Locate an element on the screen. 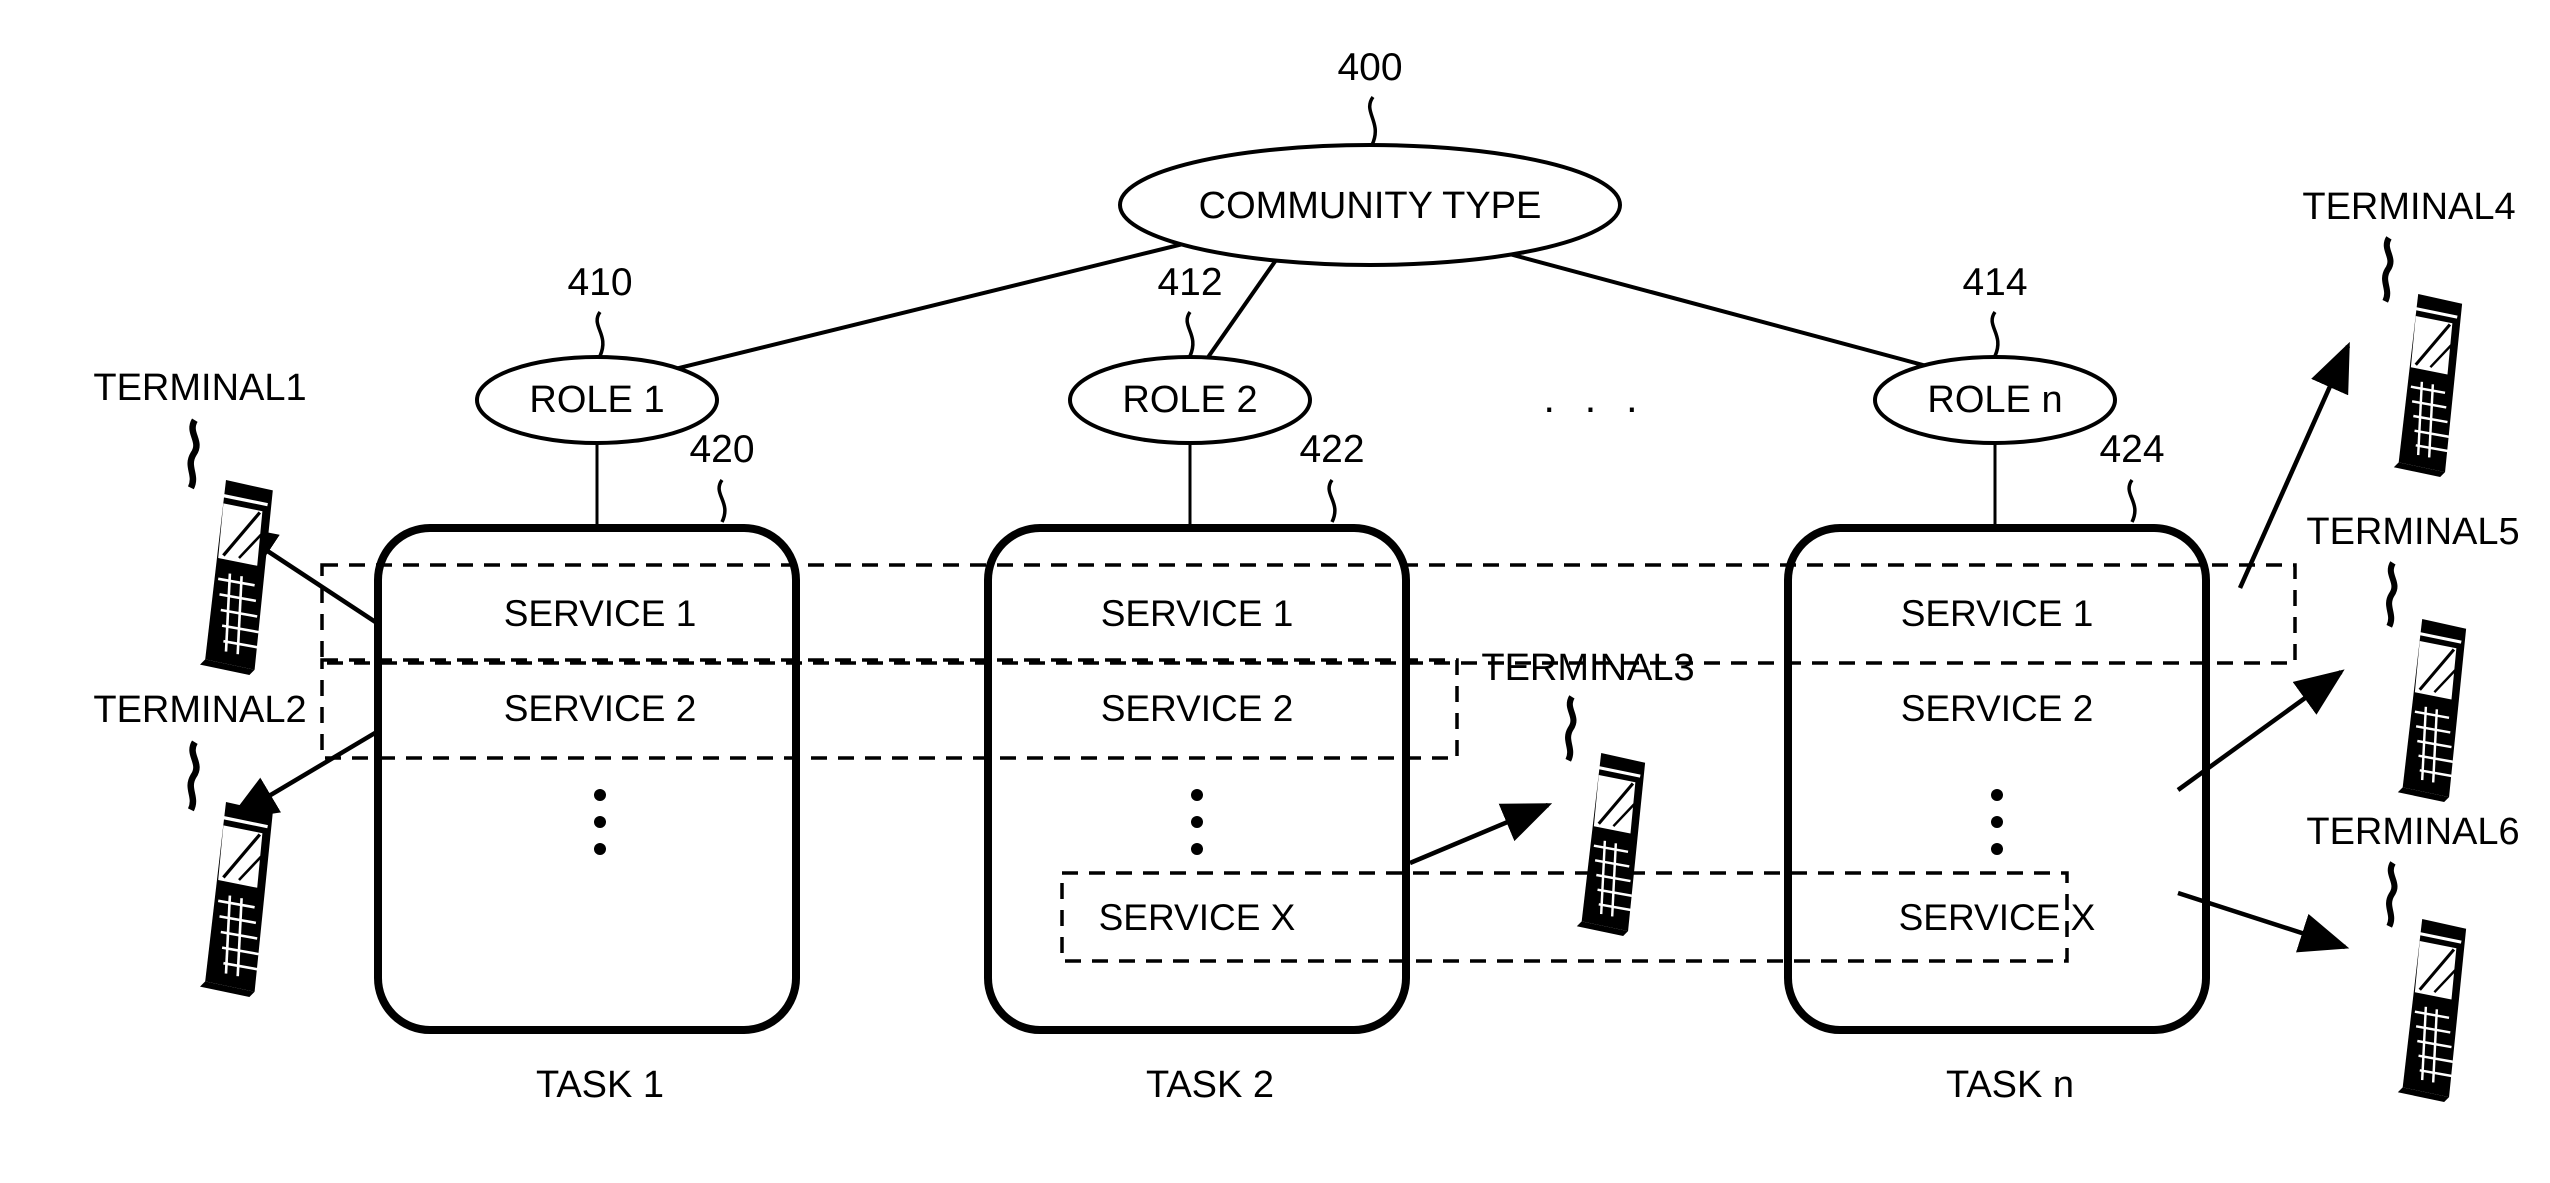  task-2-vertical-ellipsis is located at coordinates (1197, 822).